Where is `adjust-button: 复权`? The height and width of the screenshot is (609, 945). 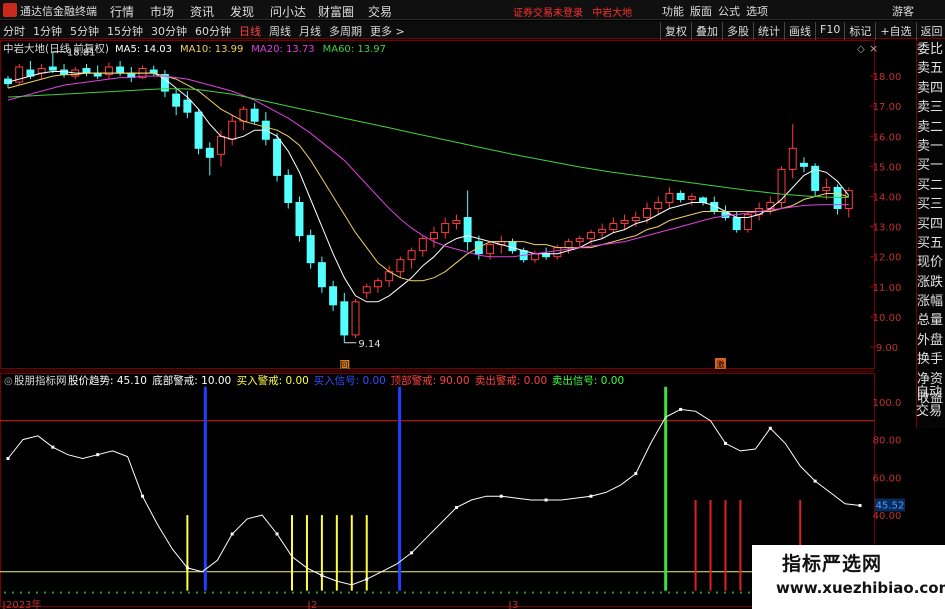 adjust-button: 复权 is located at coordinates (675, 31).